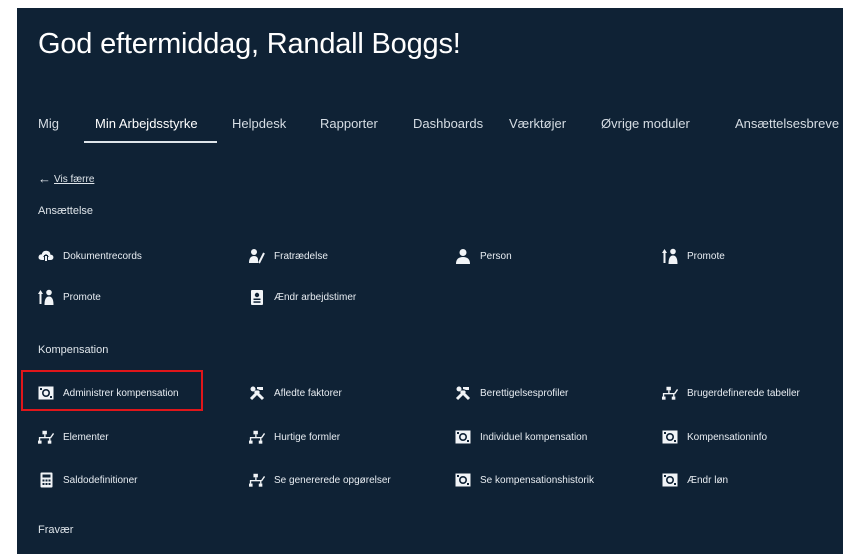 This screenshot has width=843, height=554. Describe the element at coordinates (307, 437) in the screenshot. I see `tile-label: Hurtige formler` at that location.